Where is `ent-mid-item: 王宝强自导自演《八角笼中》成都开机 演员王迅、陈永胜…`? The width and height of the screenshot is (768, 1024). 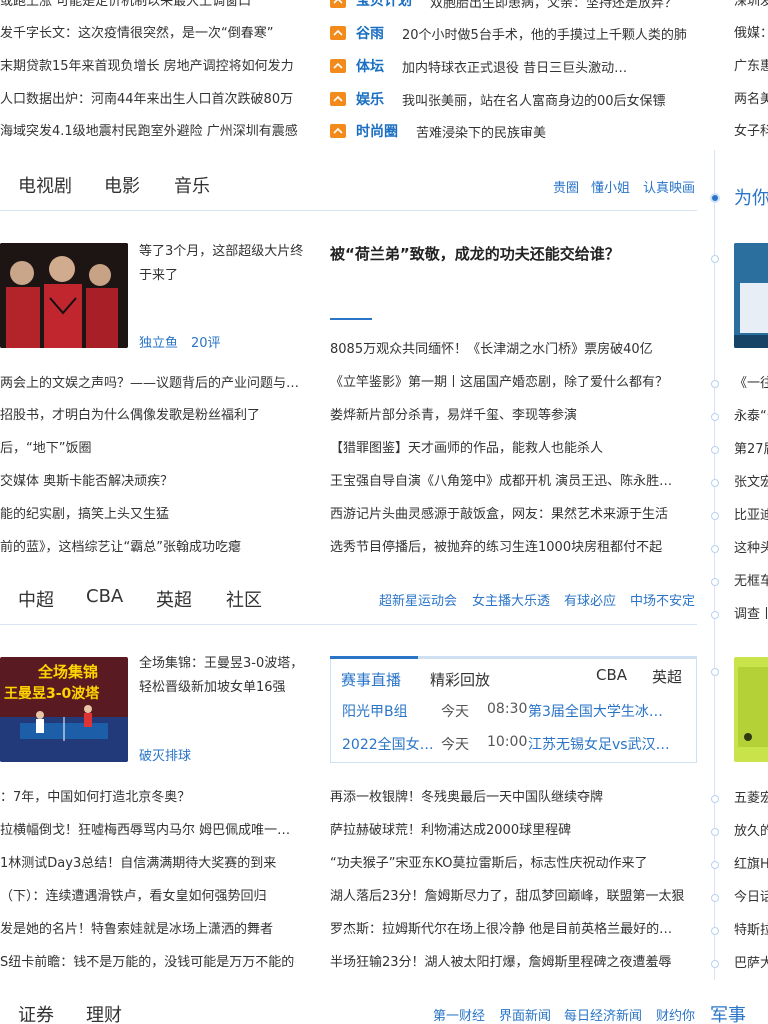
ent-mid-item: 王宝强自导自演《八角笼中》成都开机 演员王迅、陈永胜… is located at coordinates (513, 482).